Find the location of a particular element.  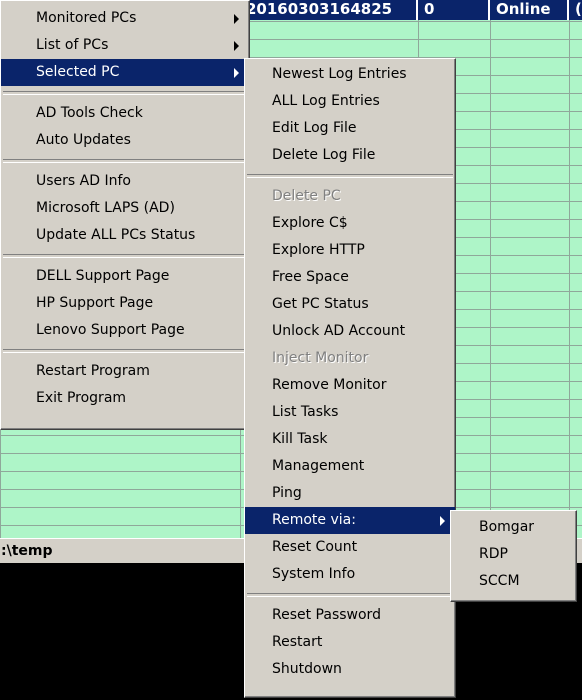

menu-item-hp-support-page: HP Support Page is located at coordinates (125, 303).